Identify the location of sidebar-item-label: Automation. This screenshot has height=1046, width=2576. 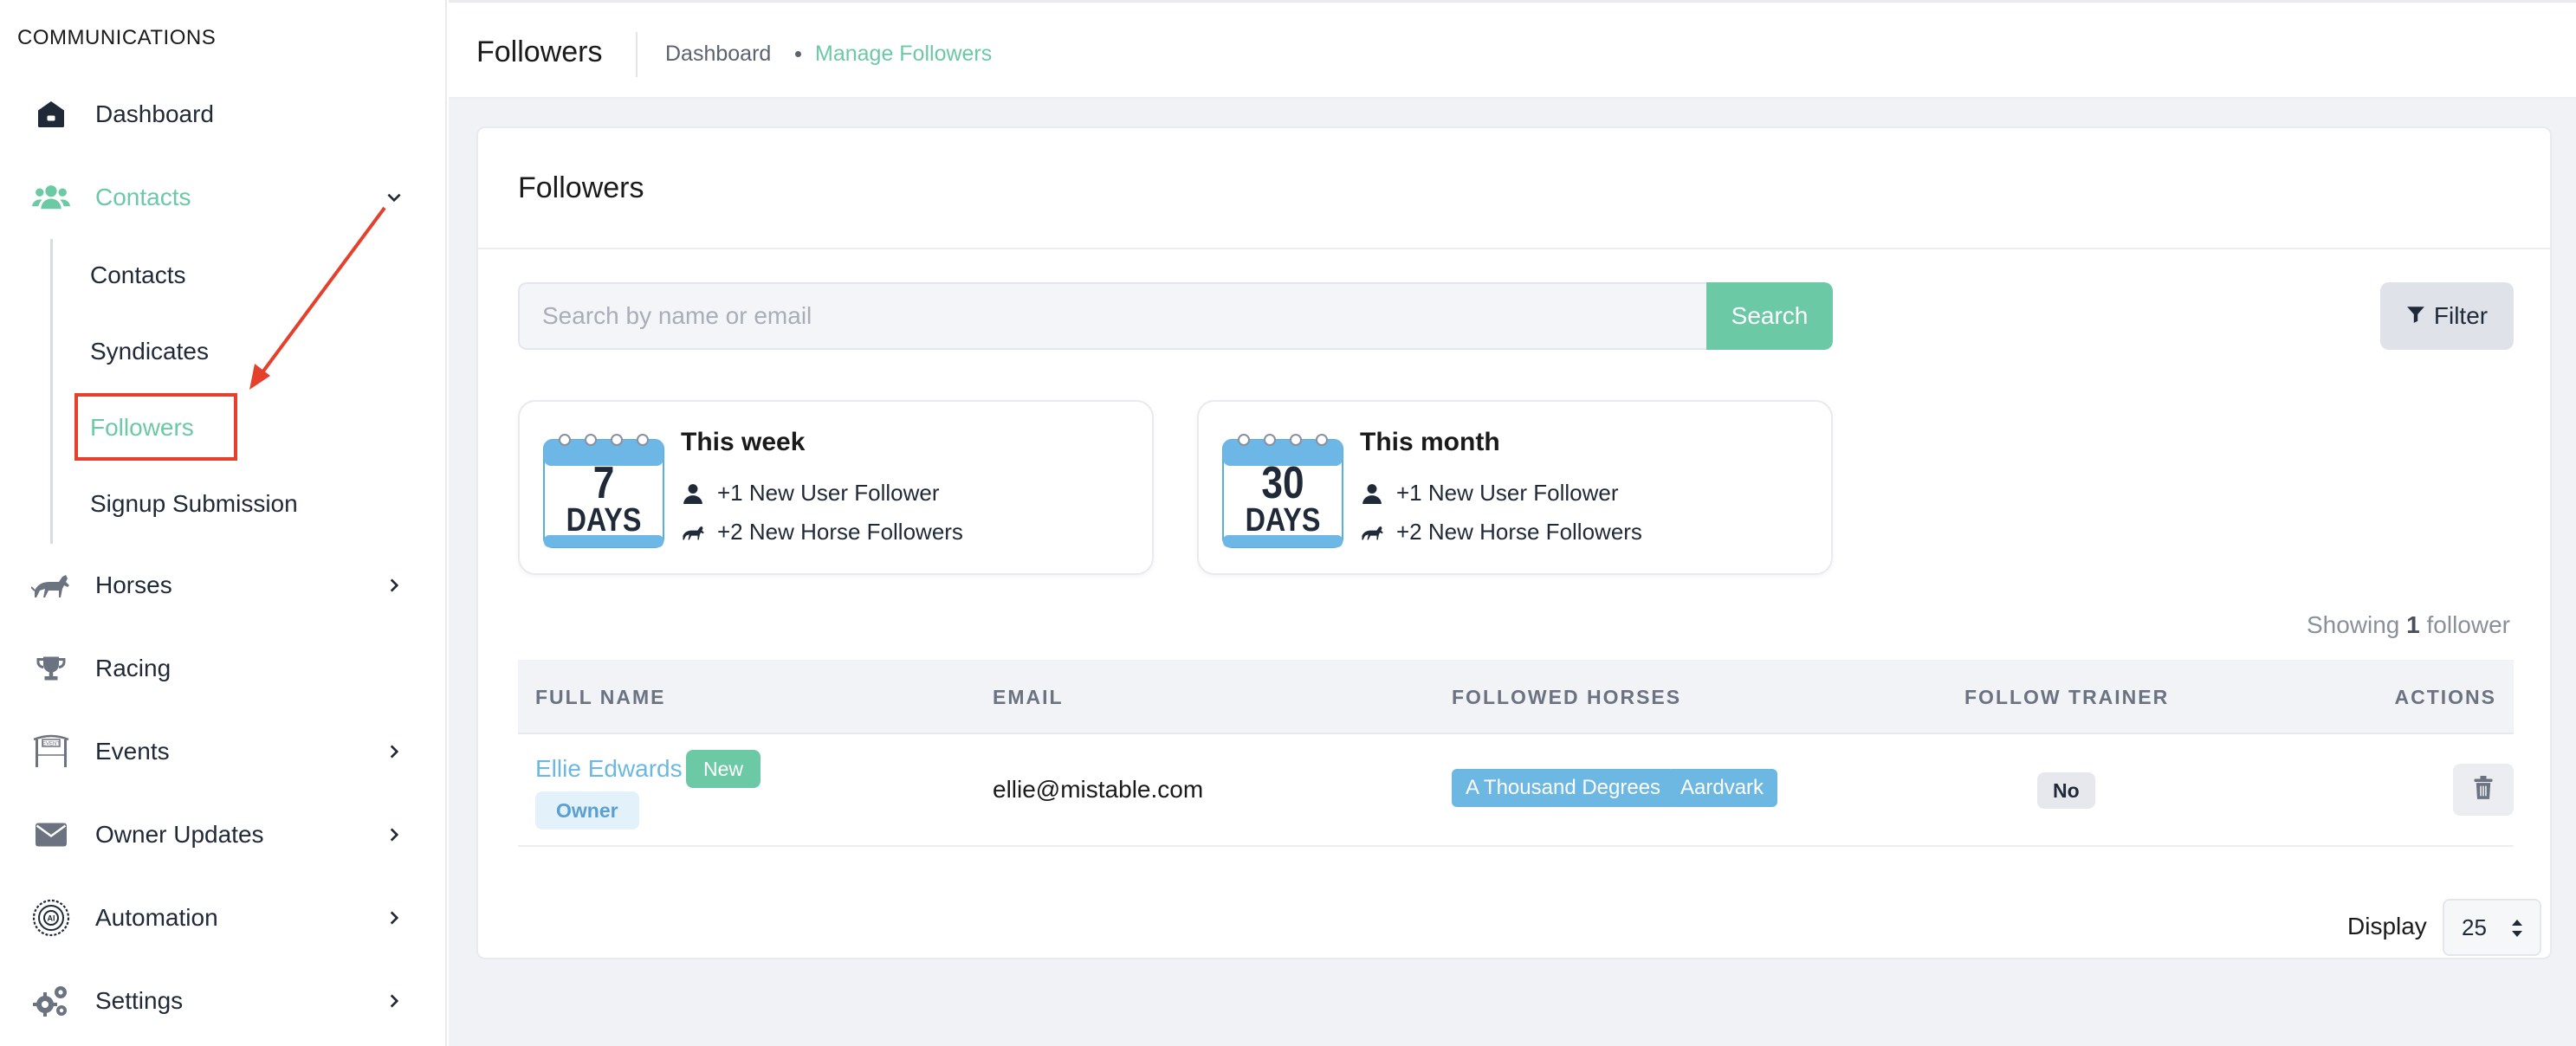
(156, 917).